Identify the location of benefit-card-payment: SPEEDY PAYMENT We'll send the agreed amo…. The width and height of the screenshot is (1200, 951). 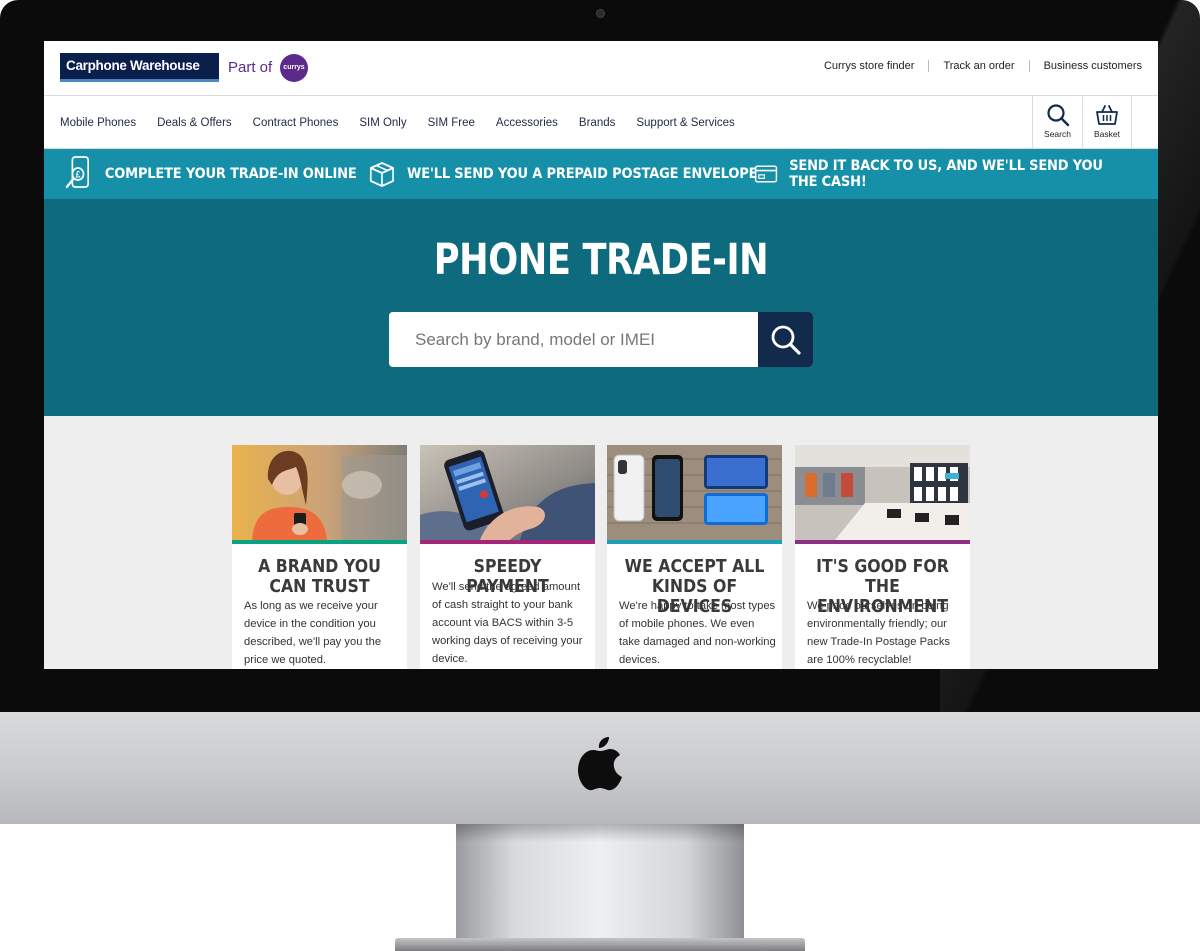
(507, 557).